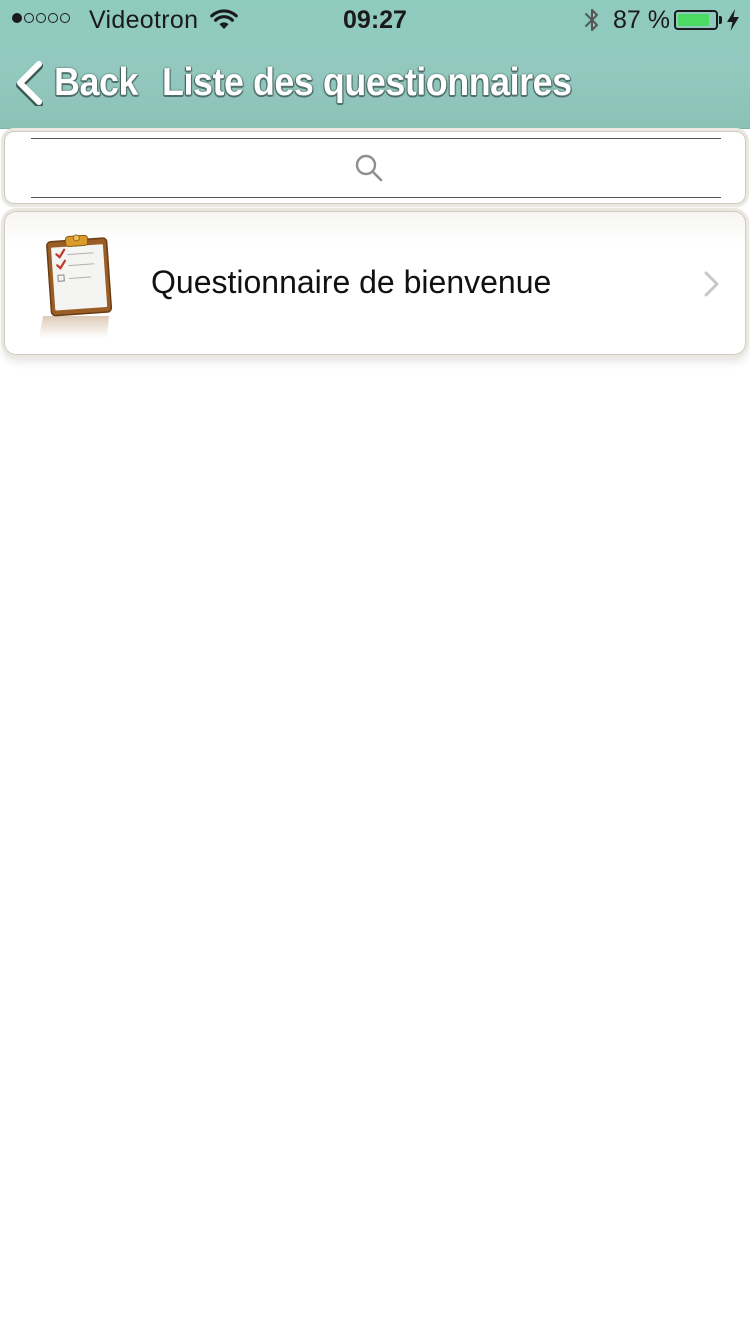  Describe the element at coordinates (696, 20) in the screenshot. I see `battery-icon` at that location.